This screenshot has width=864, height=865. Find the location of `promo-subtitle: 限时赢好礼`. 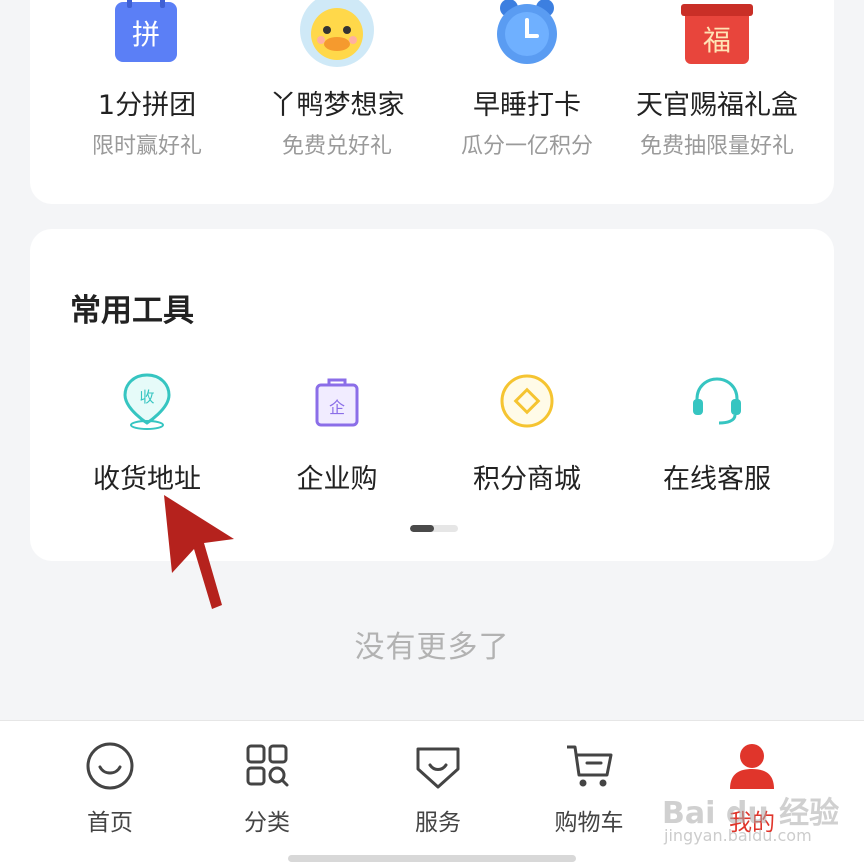

promo-subtitle: 限时赢好礼 is located at coordinates (146, 146).